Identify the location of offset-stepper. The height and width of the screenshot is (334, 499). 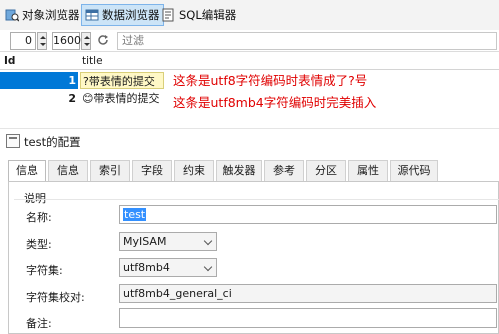
(42, 41).